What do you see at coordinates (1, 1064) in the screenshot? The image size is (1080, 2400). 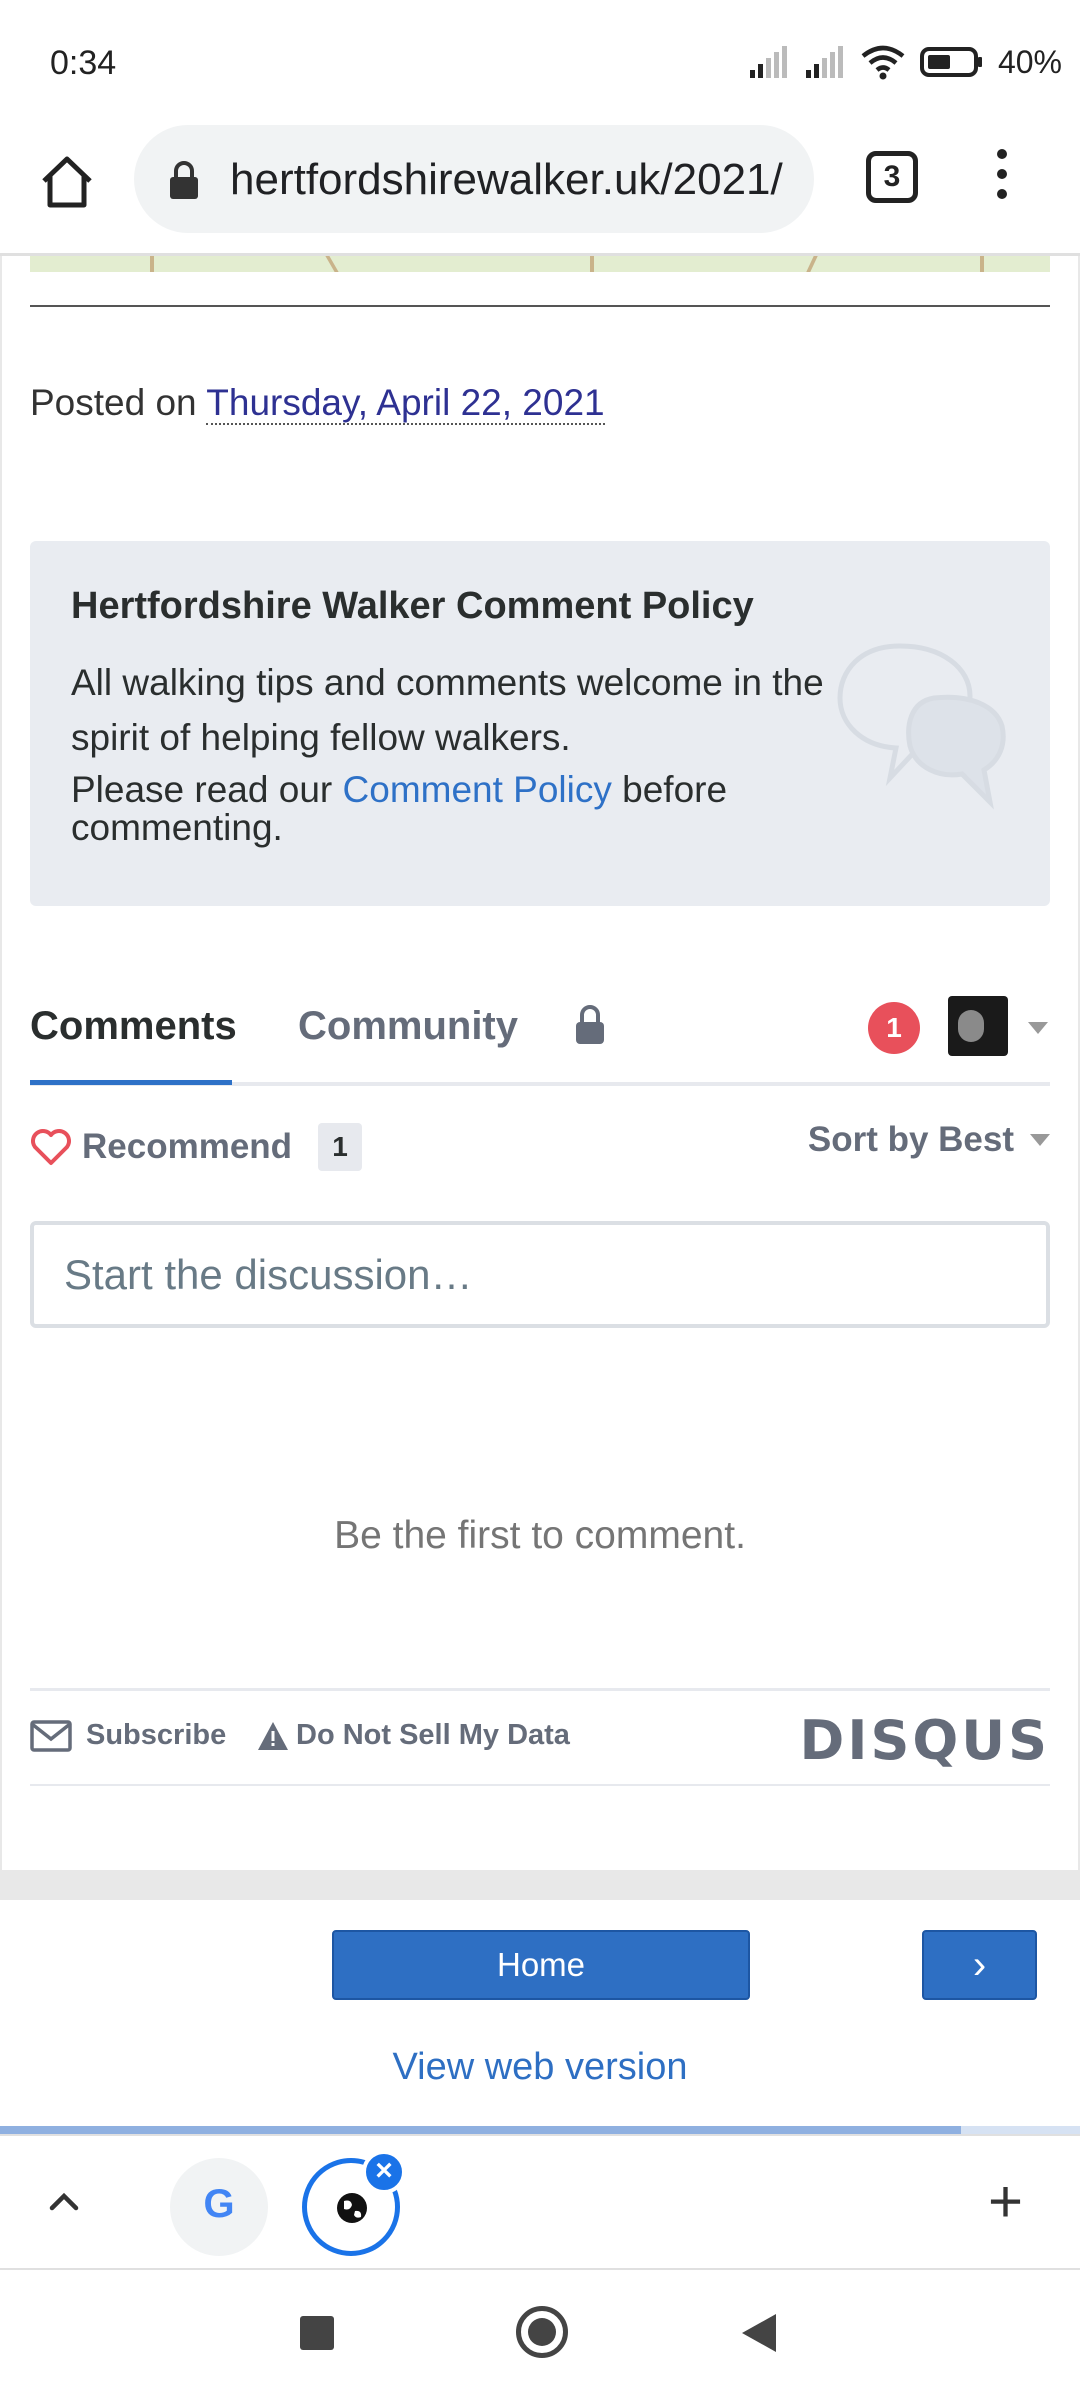 I see `content-border` at bounding box center [1, 1064].